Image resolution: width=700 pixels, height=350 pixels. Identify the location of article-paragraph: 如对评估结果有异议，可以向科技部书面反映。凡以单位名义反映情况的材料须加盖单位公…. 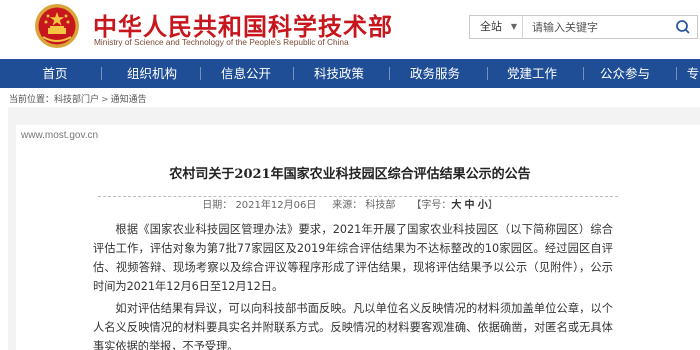
(353, 326).